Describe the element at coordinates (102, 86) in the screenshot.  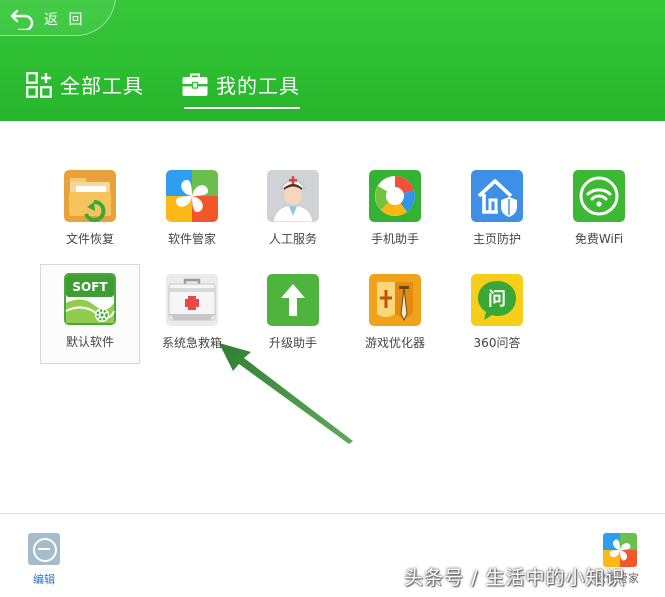
I see `tab-all-tools-label: 全部工具` at that location.